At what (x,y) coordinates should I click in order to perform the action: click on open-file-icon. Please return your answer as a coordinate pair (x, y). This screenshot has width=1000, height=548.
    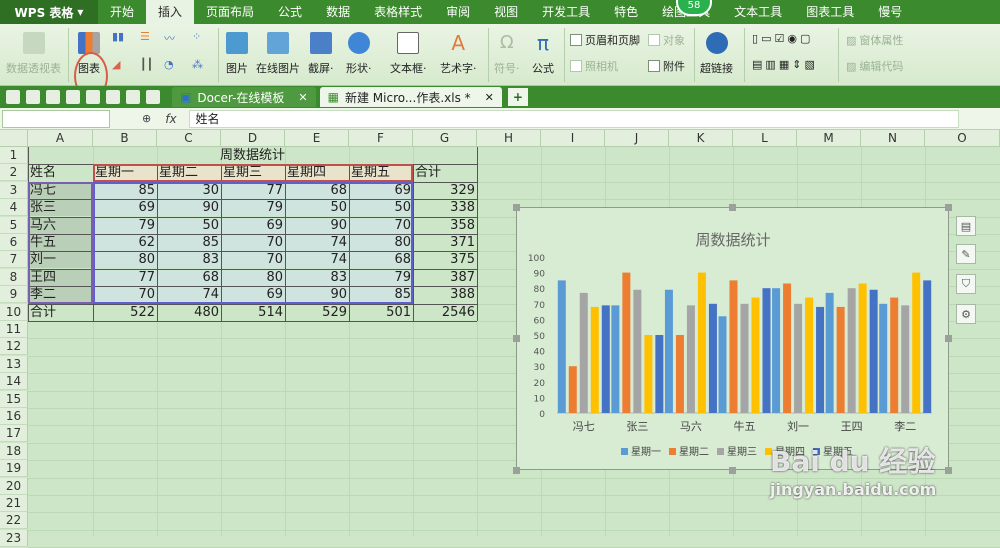
    Looking at the image, I should click on (13, 97).